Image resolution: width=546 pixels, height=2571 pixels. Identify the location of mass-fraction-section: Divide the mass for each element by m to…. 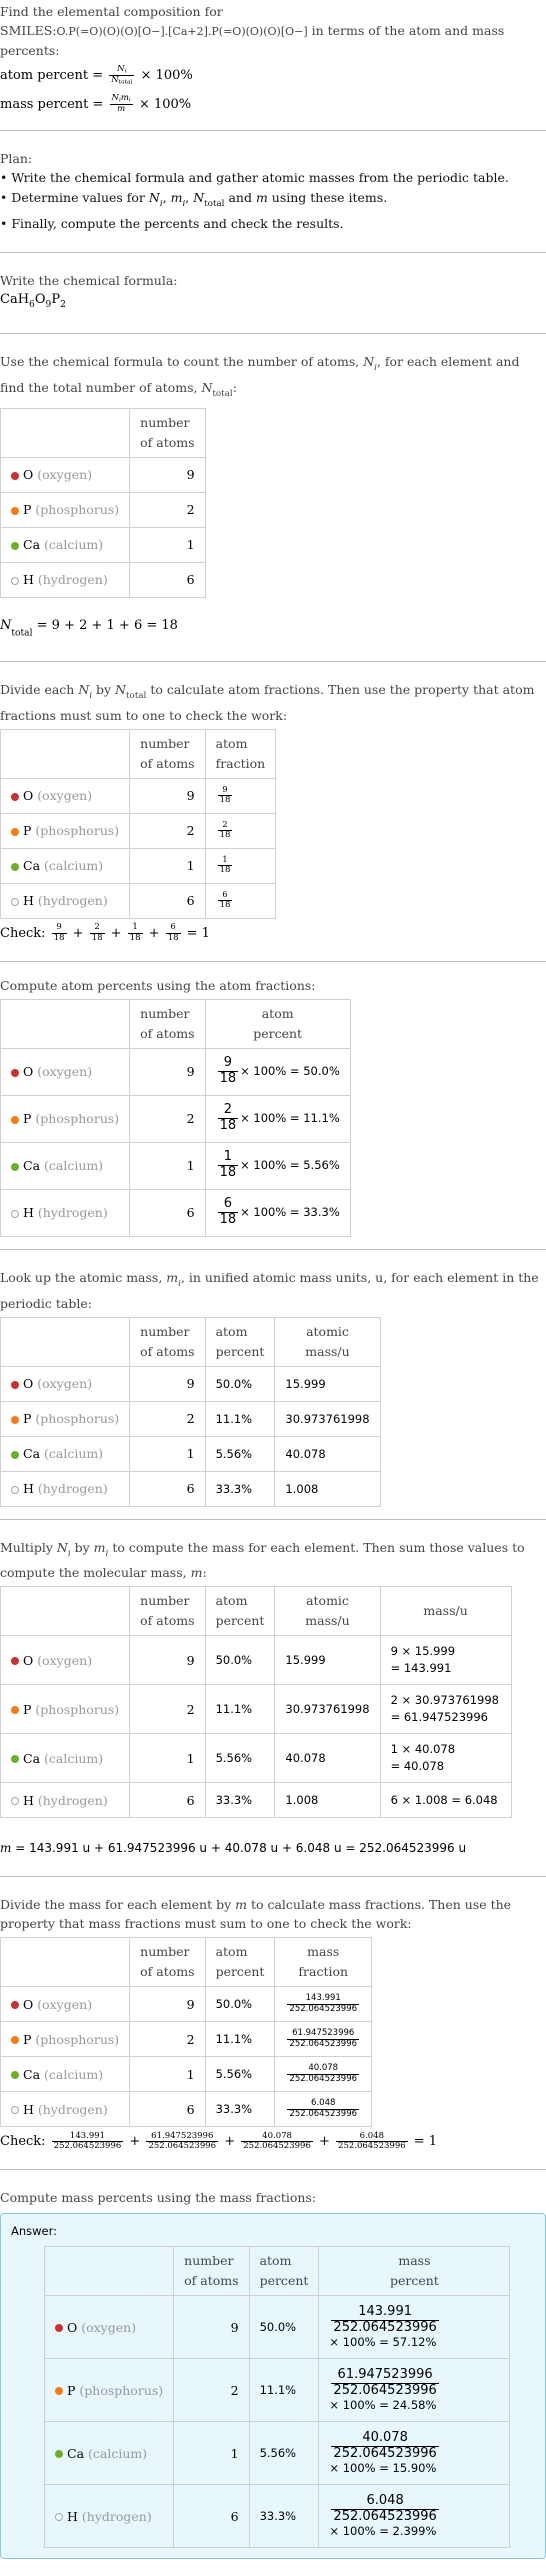
(273, 2024).